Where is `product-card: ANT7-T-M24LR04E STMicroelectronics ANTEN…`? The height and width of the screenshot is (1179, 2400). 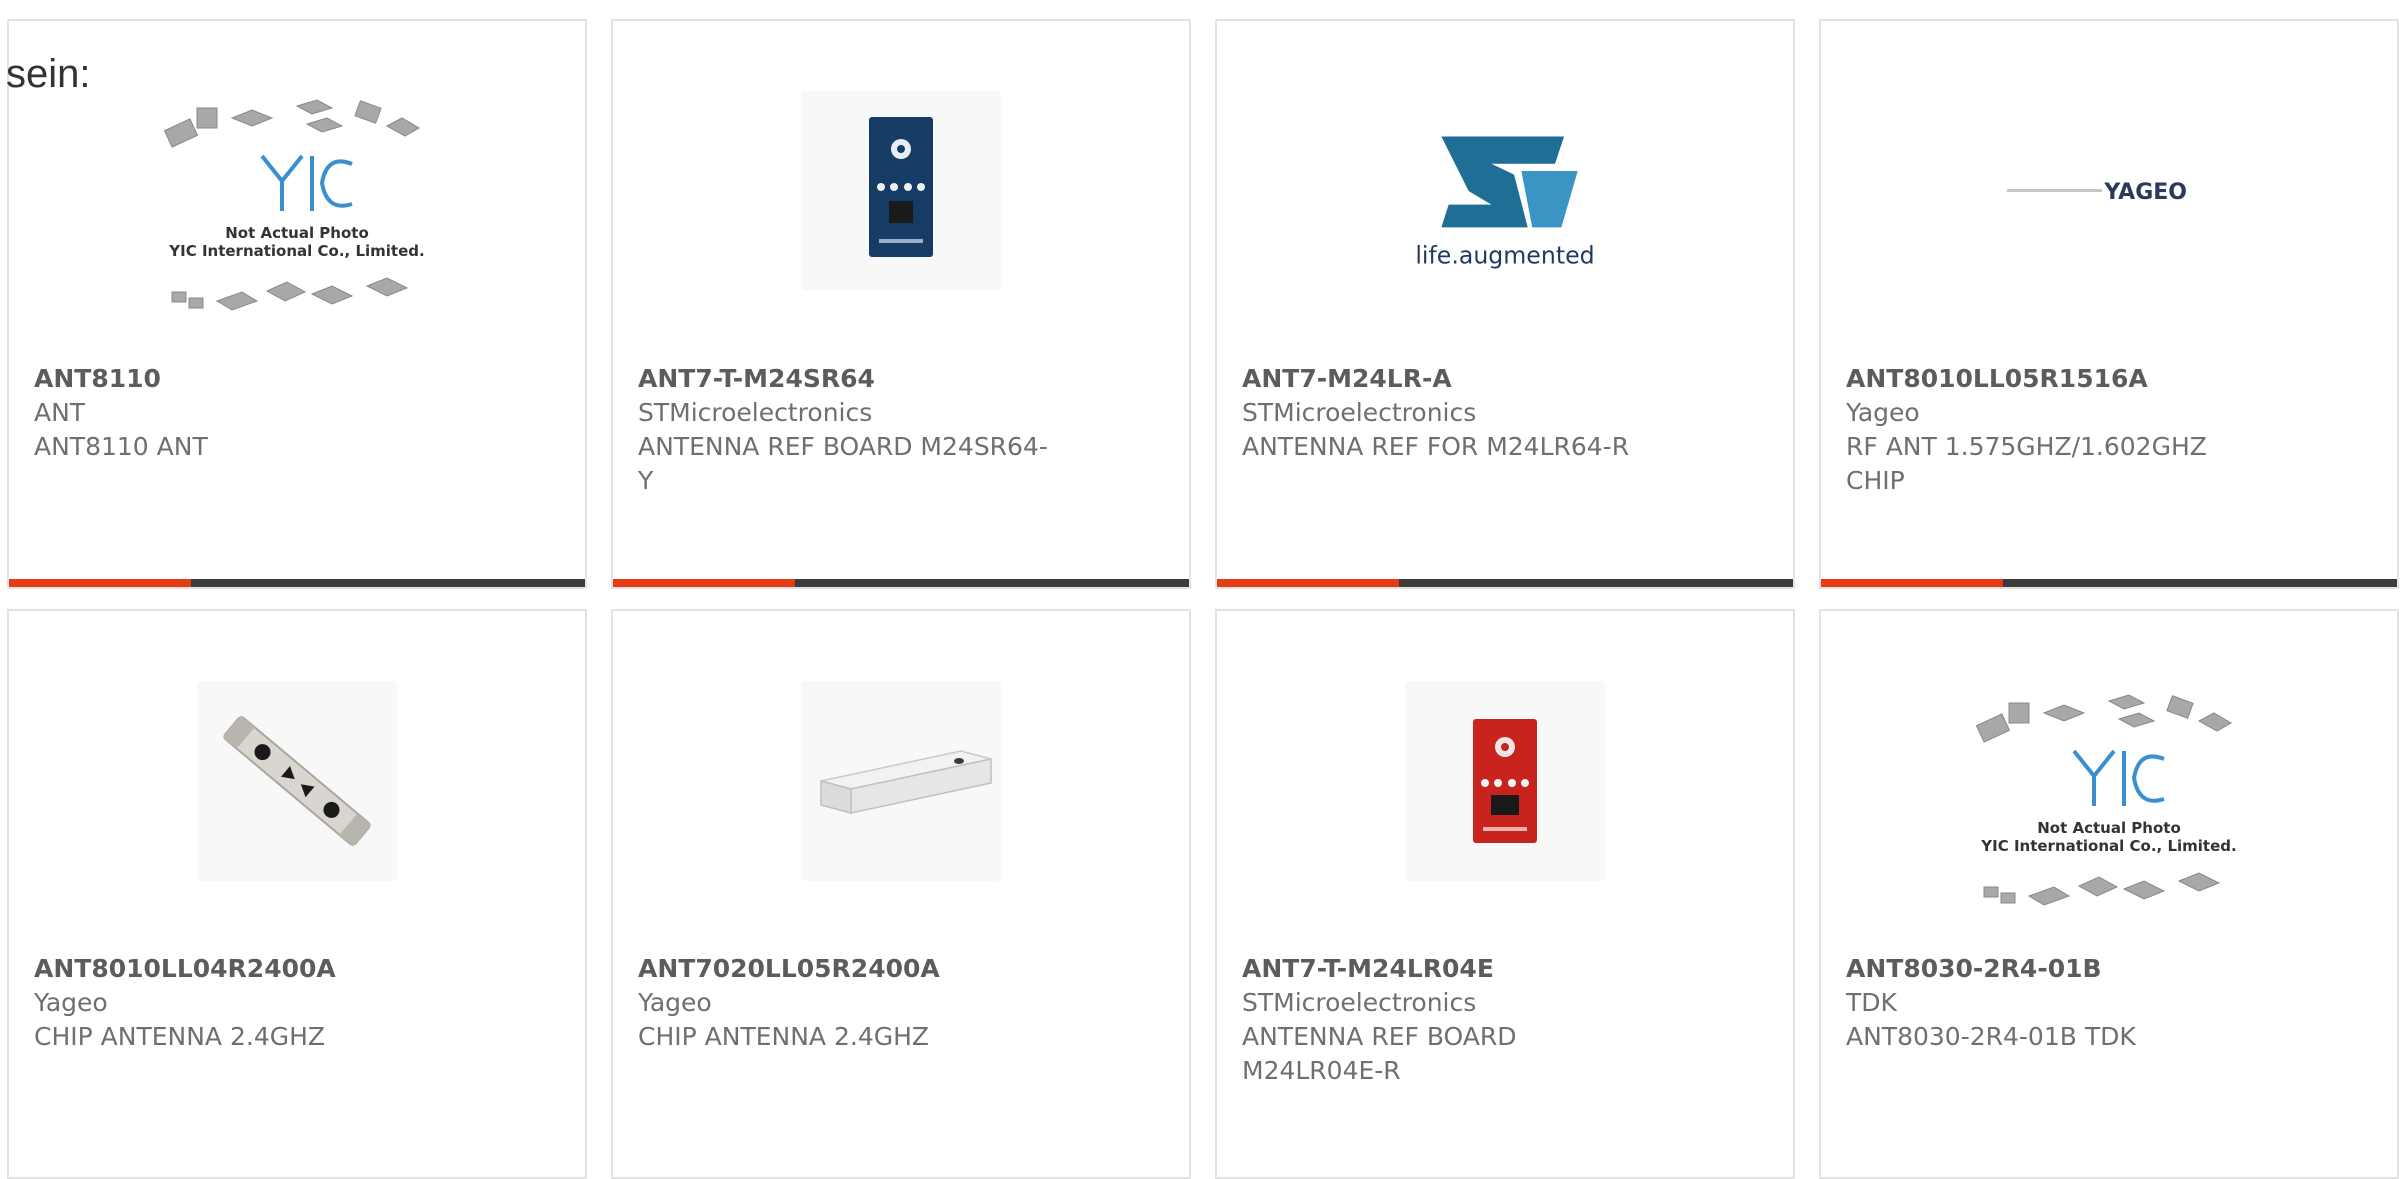 product-card: ANT7-T-M24LR04E STMicroelectronics ANTEN… is located at coordinates (1505, 894).